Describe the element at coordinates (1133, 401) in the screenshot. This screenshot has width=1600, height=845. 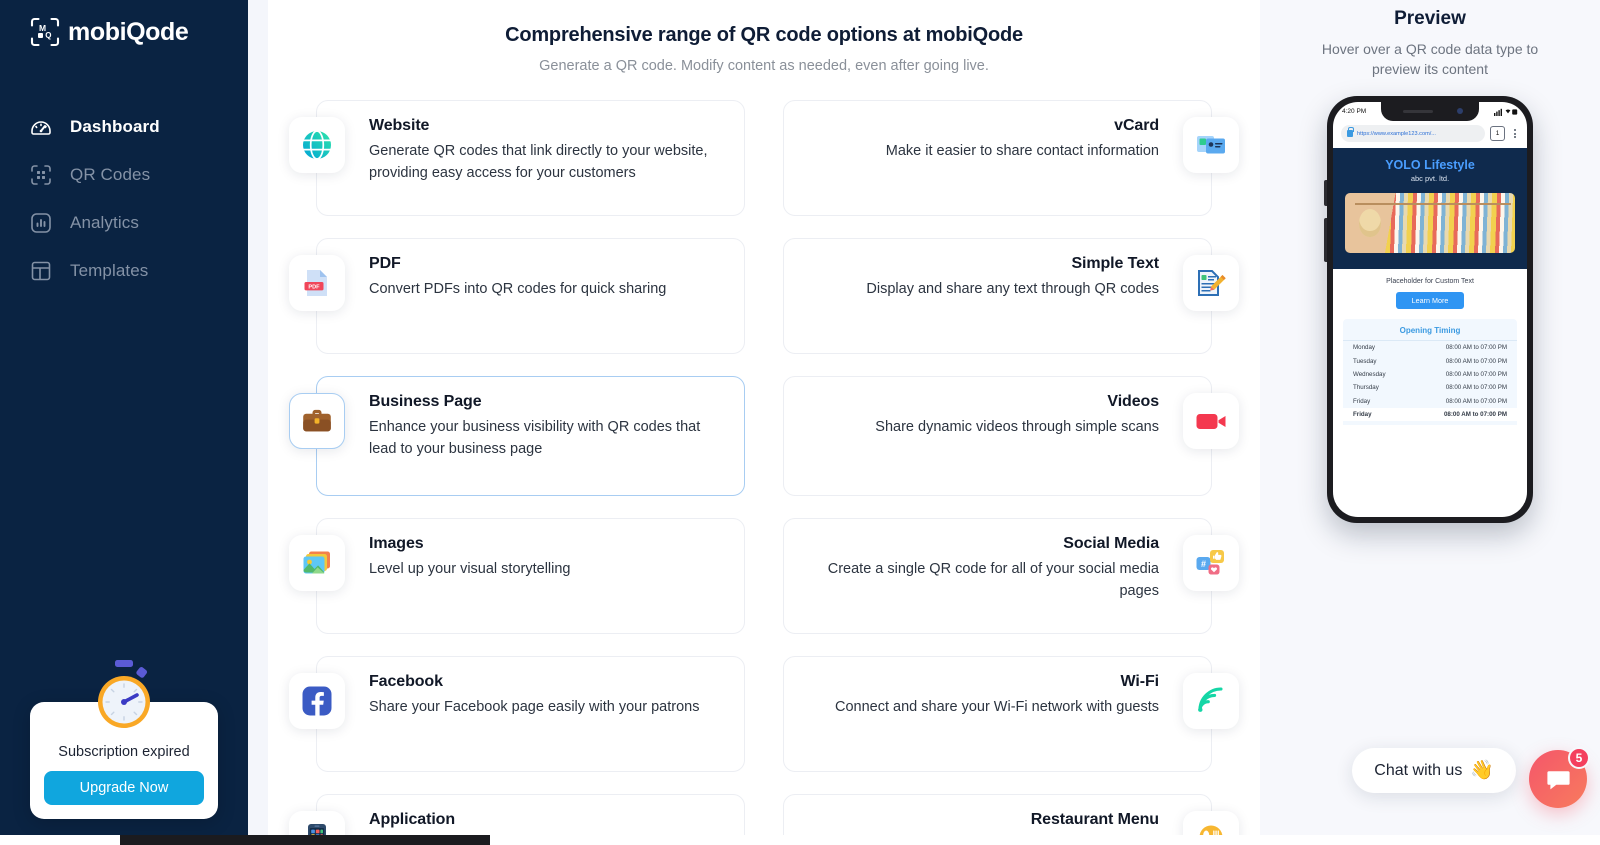
I see `qr-type-title: Videos` at that location.